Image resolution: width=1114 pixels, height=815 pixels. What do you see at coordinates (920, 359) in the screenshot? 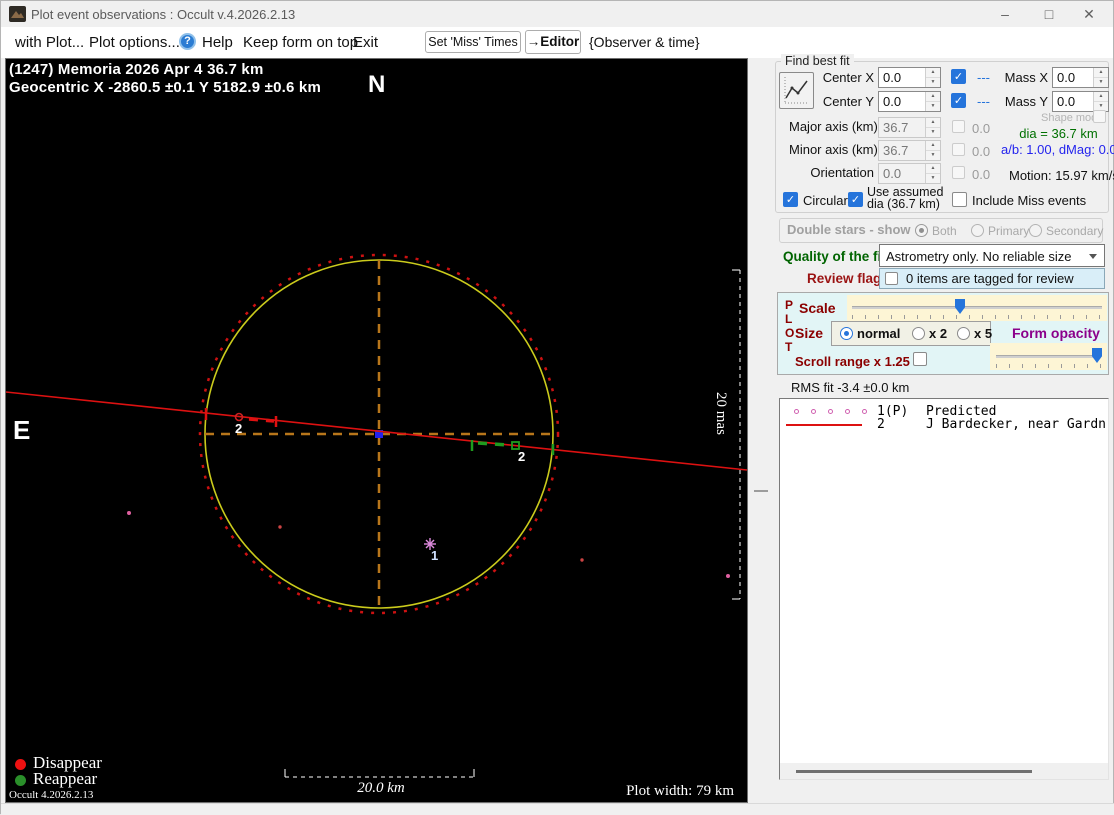
I see `scroll-range-checkbox` at bounding box center [920, 359].